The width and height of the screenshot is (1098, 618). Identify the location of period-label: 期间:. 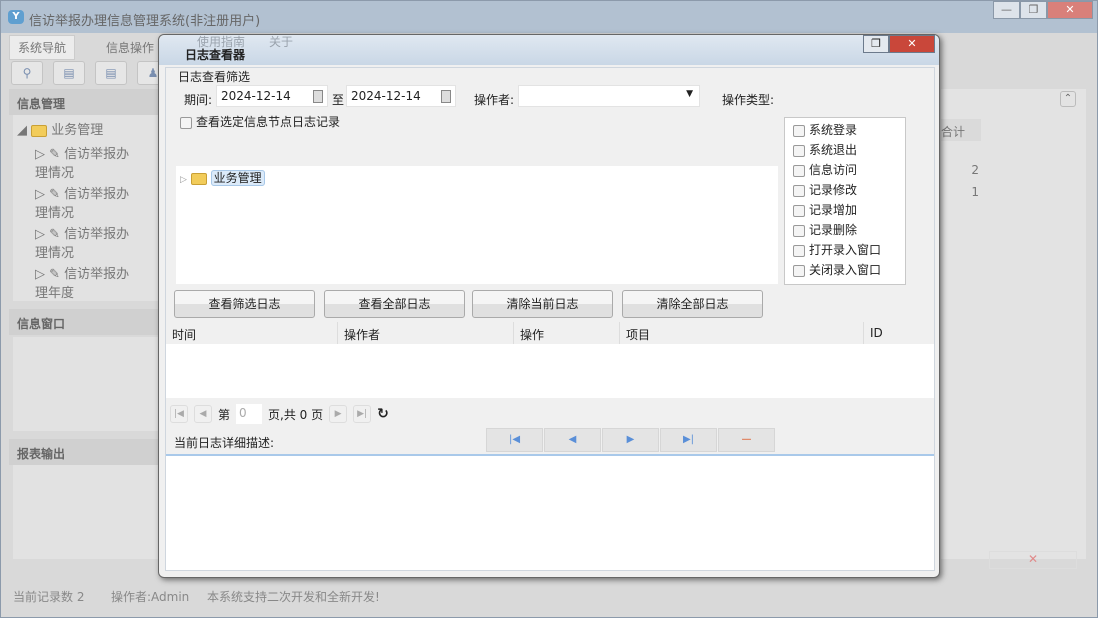
(198, 100).